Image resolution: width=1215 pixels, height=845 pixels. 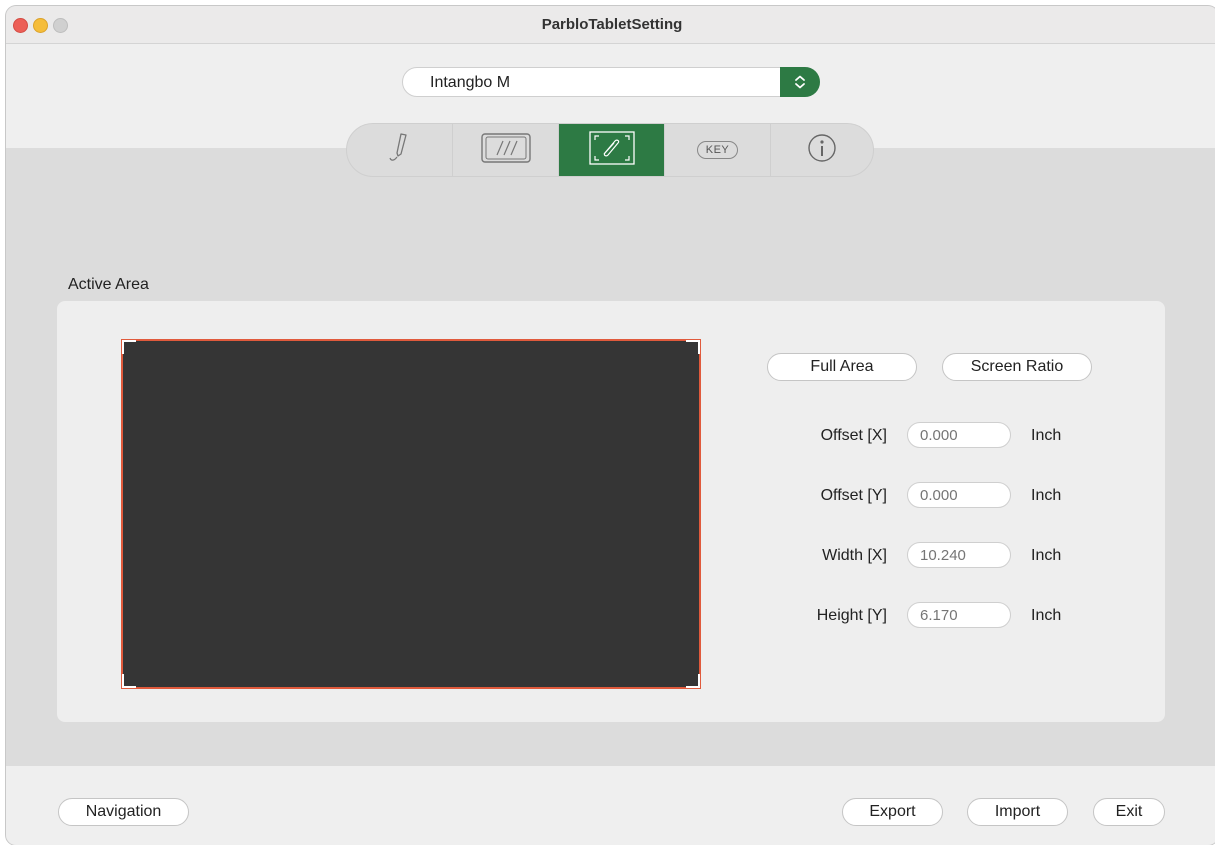 I want to click on tab-area-mapping, so click(x=612, y=150).